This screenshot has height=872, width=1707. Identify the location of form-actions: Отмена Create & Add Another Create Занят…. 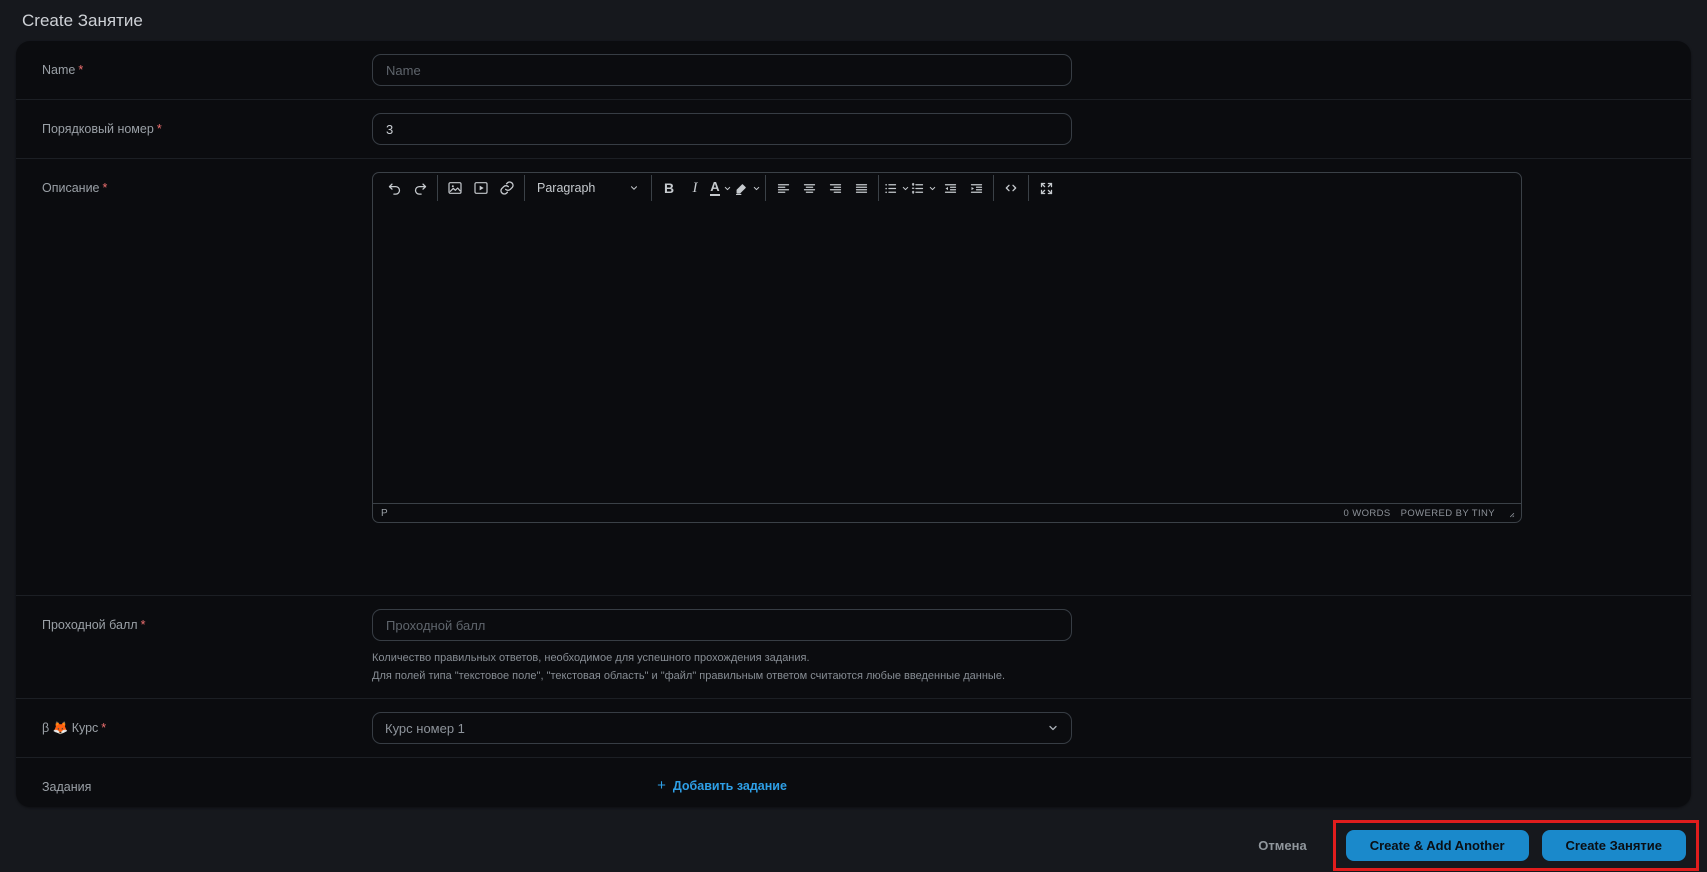
(853, 839).